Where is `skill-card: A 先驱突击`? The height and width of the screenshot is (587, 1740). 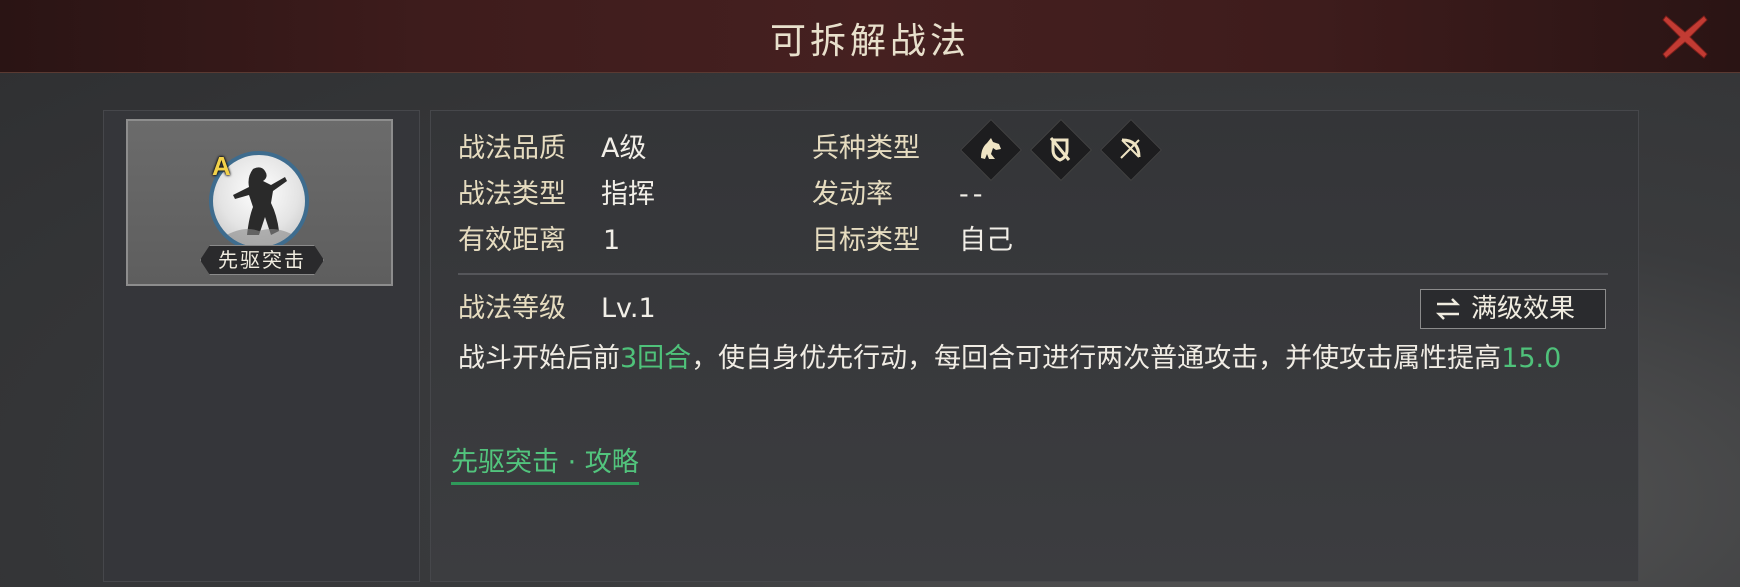 skill-card: A 先驱突击 is located at coordinates (259, 202).